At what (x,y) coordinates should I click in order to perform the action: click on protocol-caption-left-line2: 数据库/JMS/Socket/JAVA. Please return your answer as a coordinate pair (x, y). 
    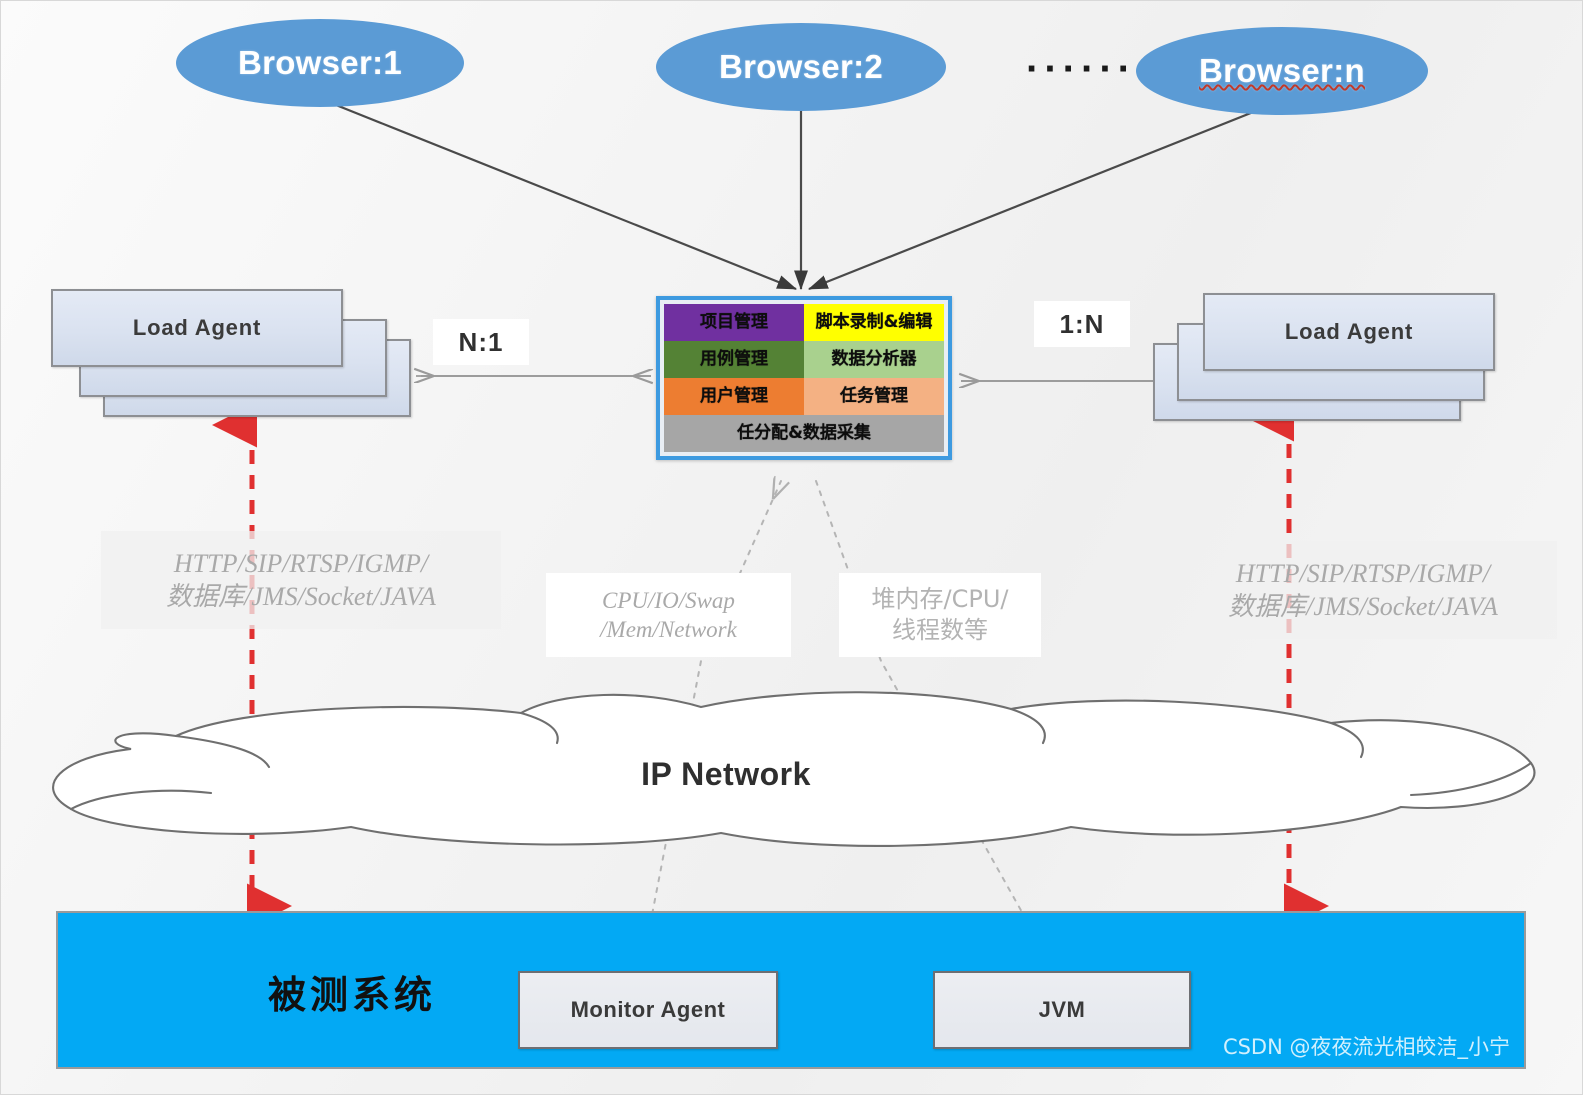
    Looking at the image, I should click on (301, 596).